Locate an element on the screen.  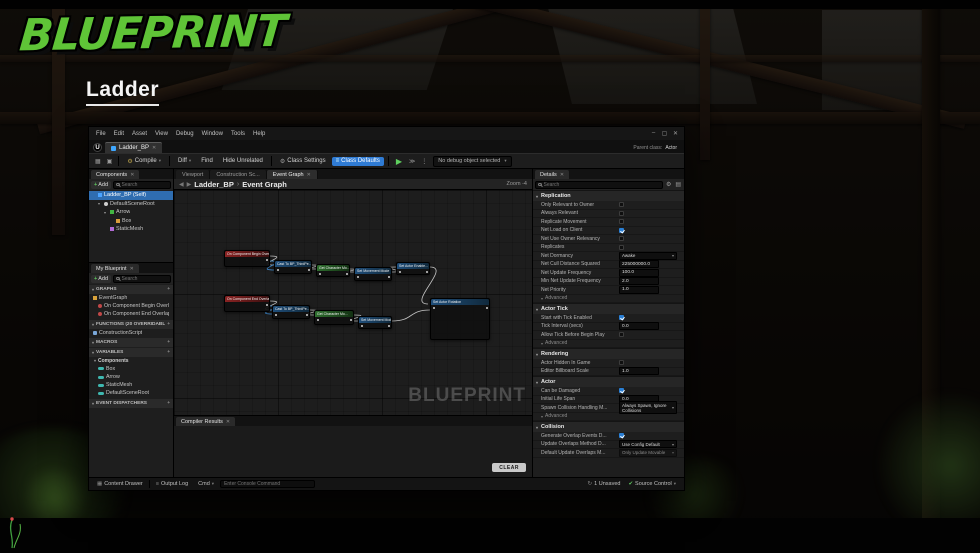
menu-file: File is located at coordinates (101, 134).